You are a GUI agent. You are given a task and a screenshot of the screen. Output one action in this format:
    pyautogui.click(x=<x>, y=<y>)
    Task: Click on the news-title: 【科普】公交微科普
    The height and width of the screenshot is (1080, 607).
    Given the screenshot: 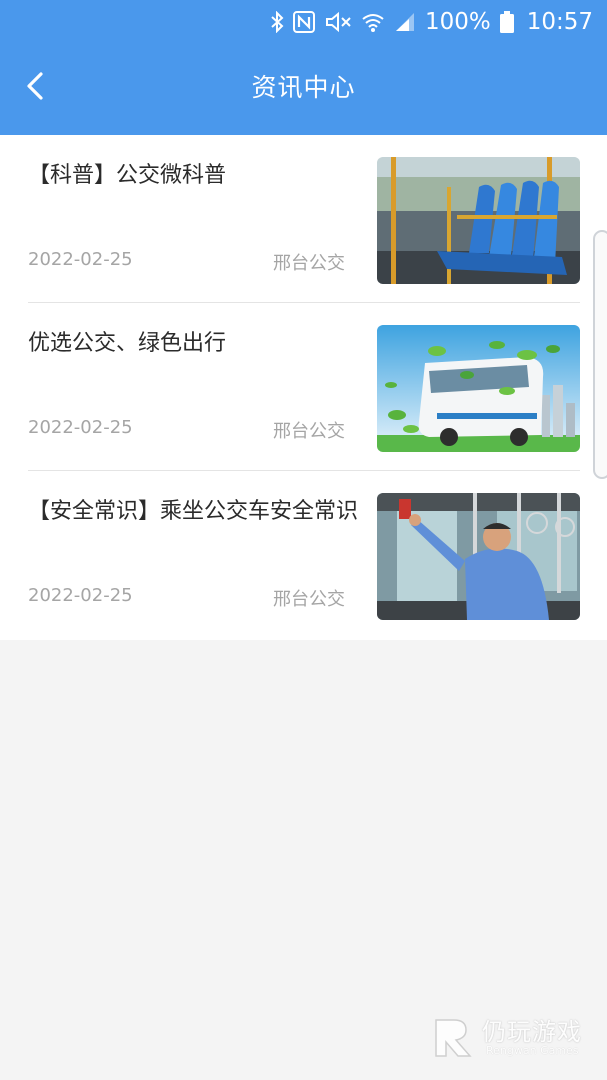 What is the action you would take?
    pyautogui.click(x=127, y=175)
    